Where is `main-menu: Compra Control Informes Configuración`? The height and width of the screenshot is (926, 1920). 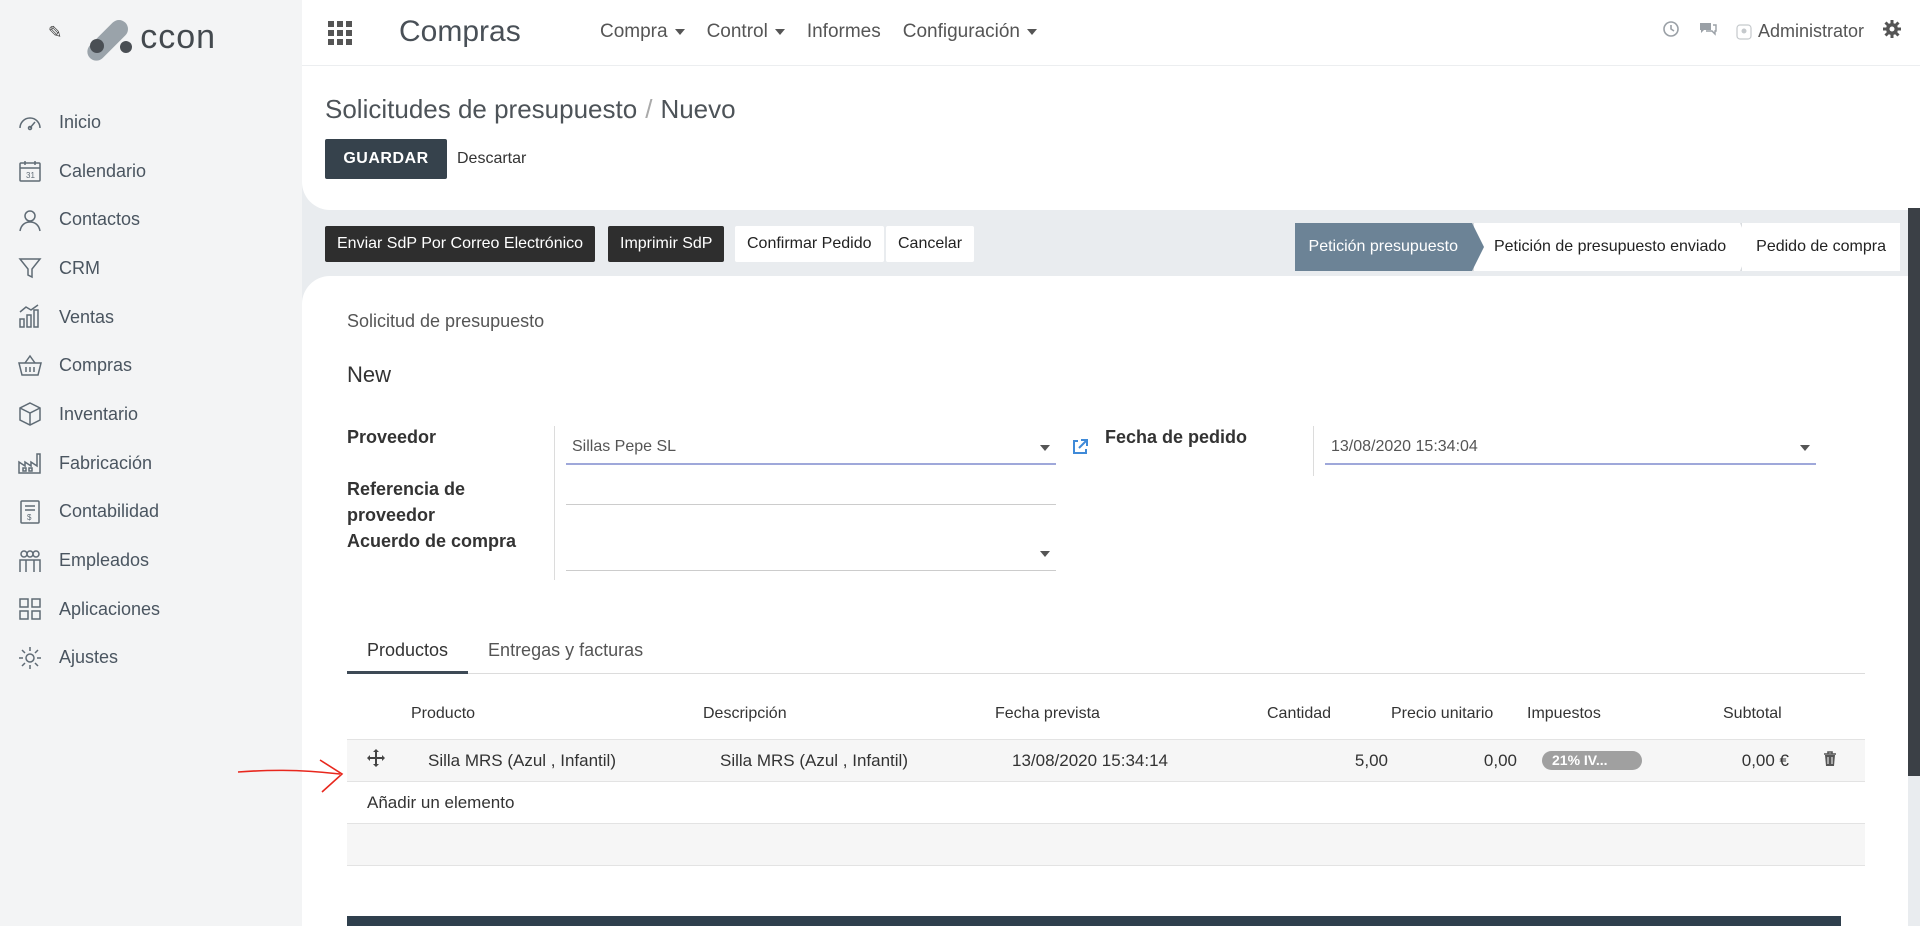 main-menu: Compra Control Informes Configuración is located at coordinates (818, 32).